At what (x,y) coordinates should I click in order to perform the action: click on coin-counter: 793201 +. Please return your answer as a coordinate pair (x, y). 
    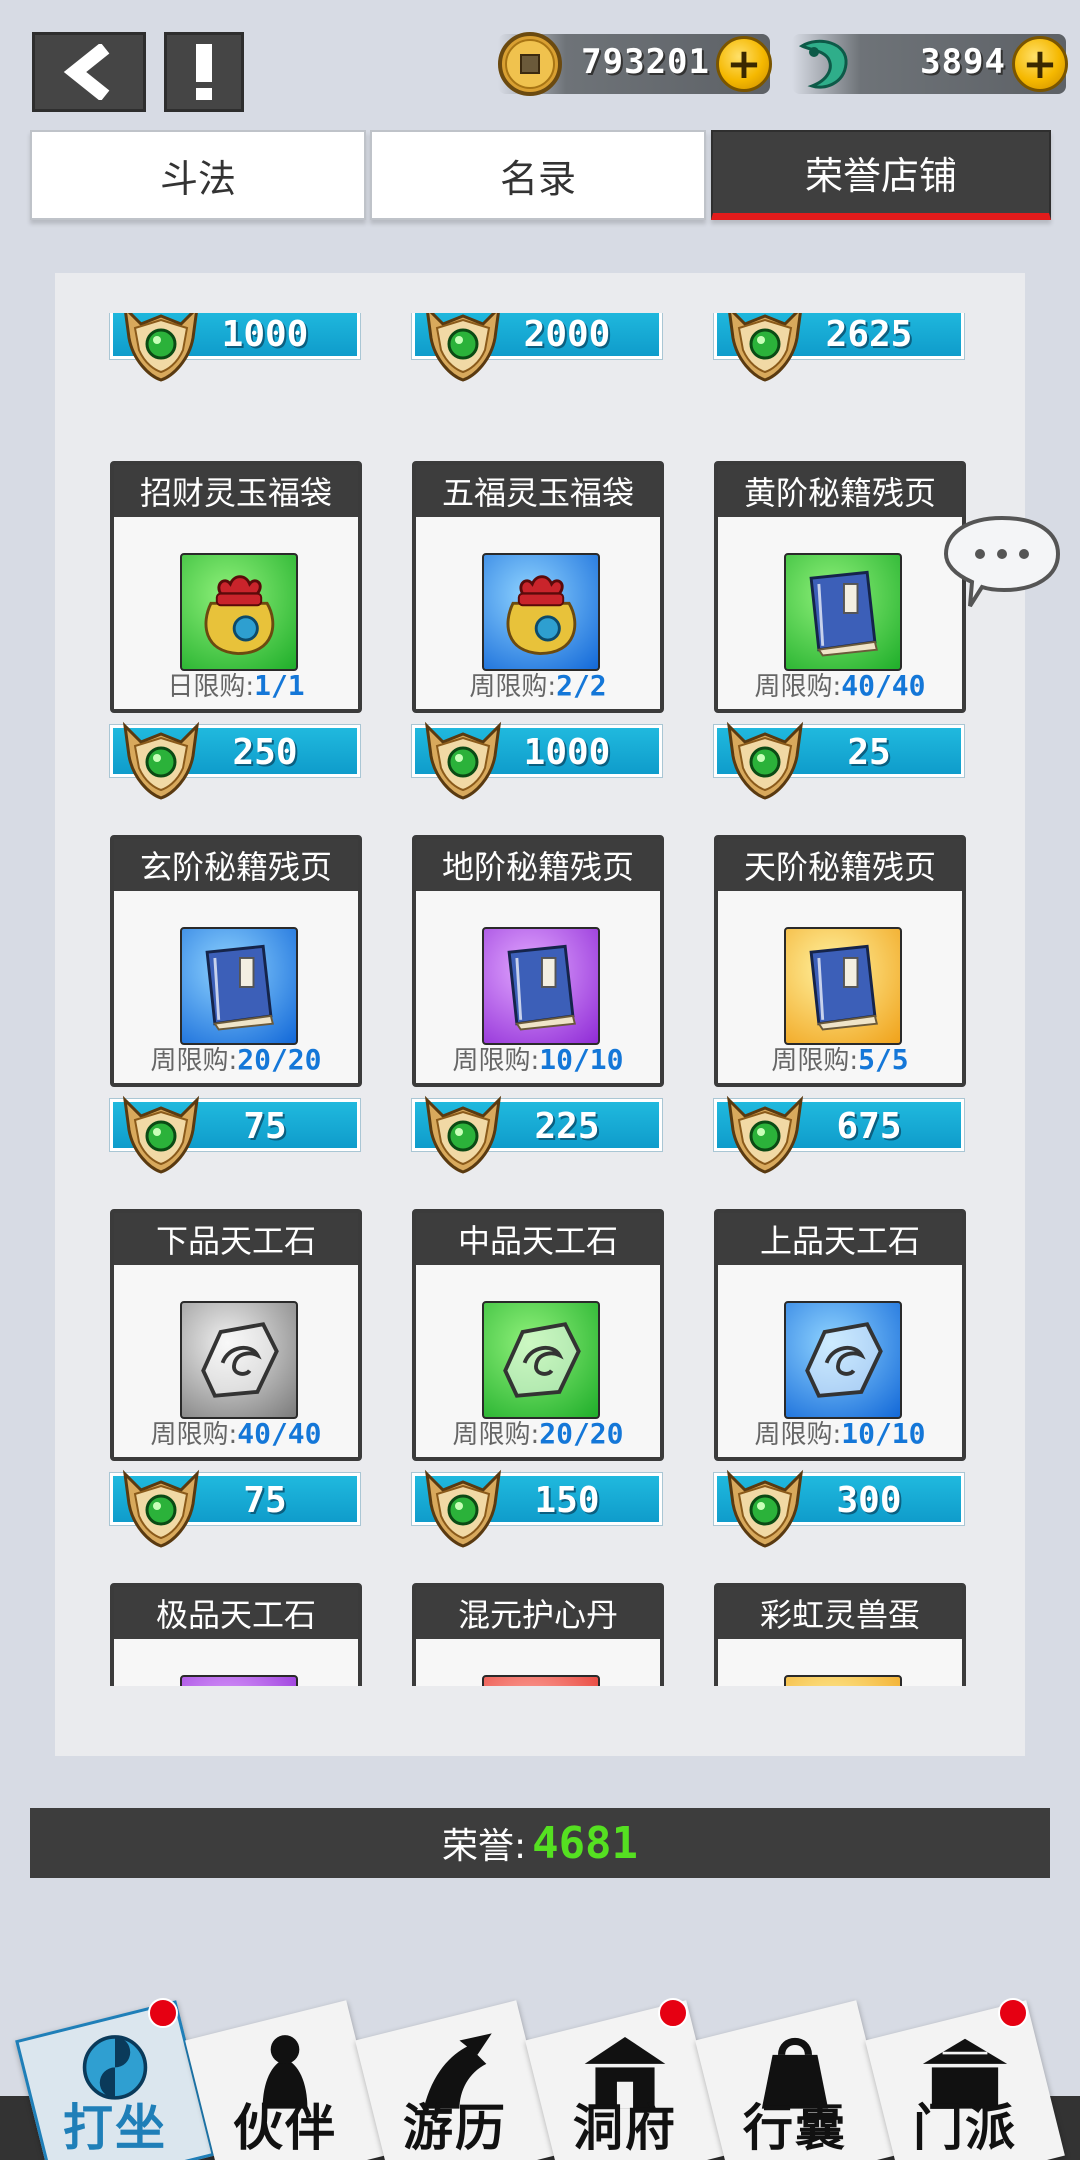
    Looking at the image, I should click on (635, 64).